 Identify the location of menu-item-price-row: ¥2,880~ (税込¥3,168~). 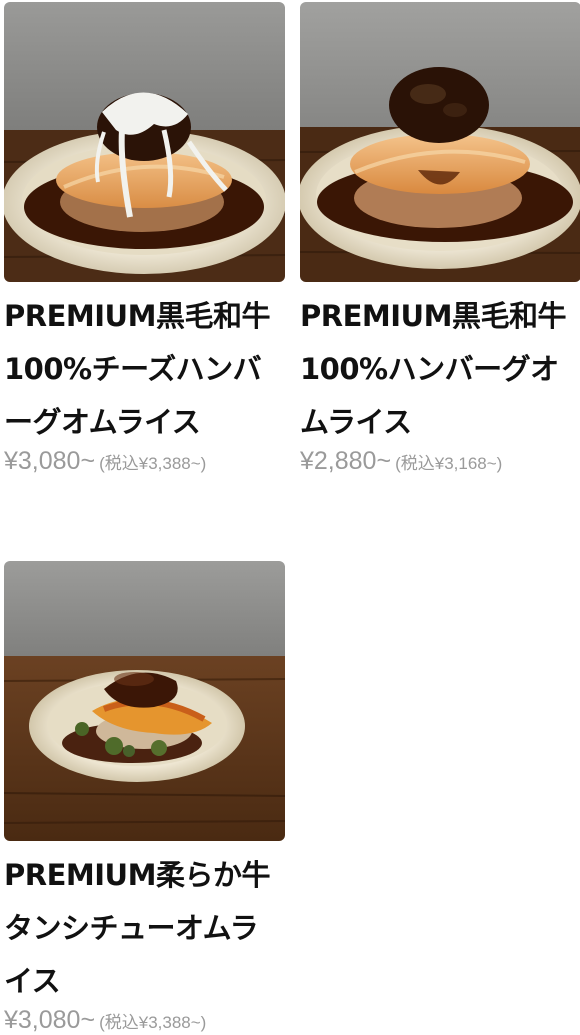
(440, 461).